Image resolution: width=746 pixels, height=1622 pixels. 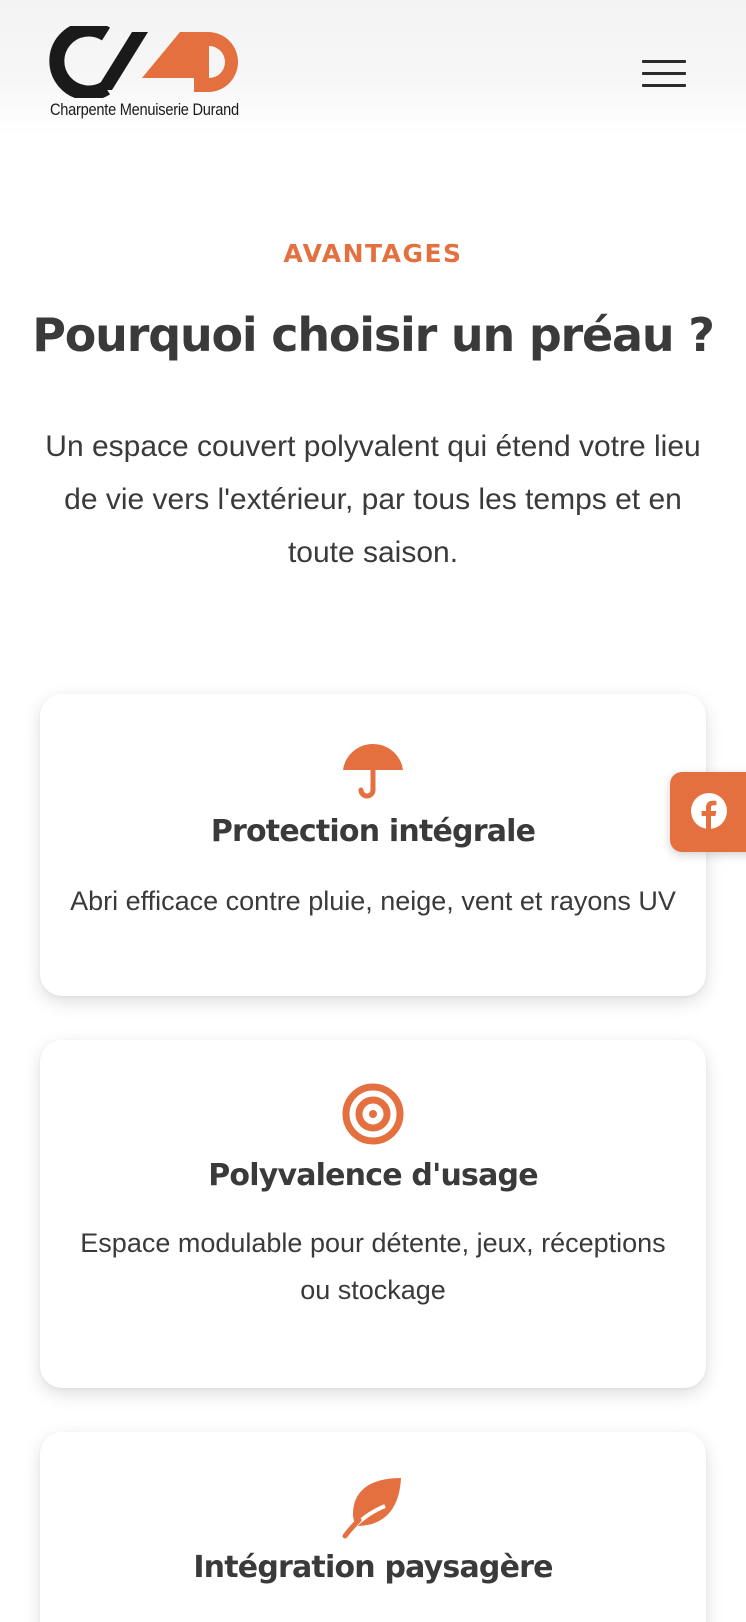 I want to click on cmd-logo-icon, so click(x=143, y=62).